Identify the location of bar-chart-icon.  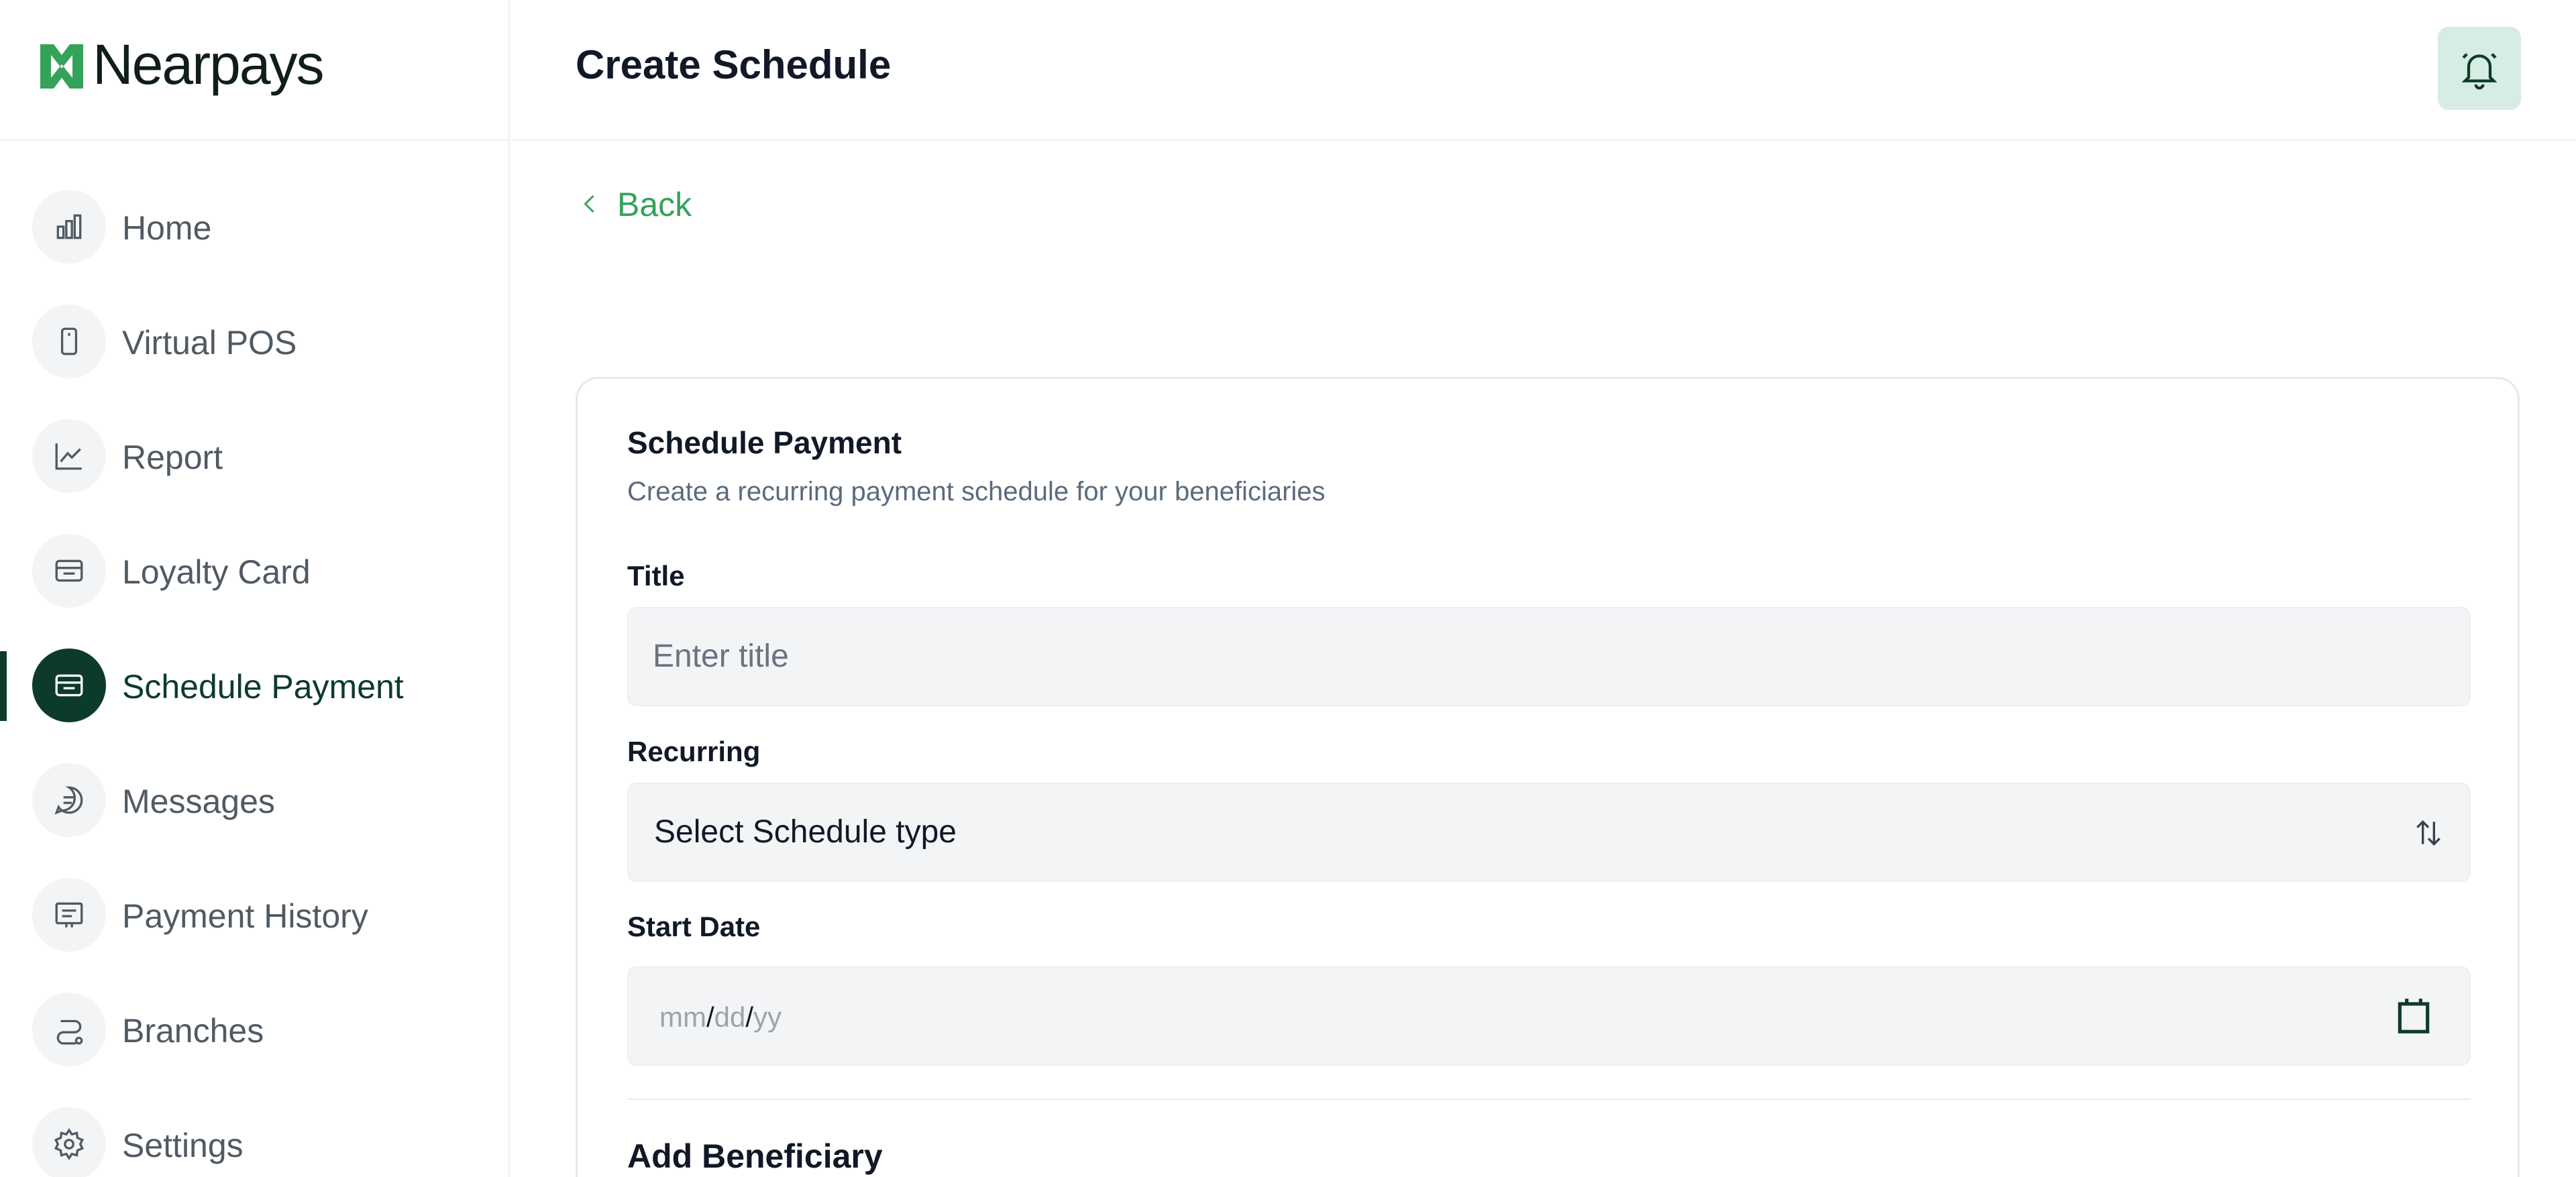
(69, 226).